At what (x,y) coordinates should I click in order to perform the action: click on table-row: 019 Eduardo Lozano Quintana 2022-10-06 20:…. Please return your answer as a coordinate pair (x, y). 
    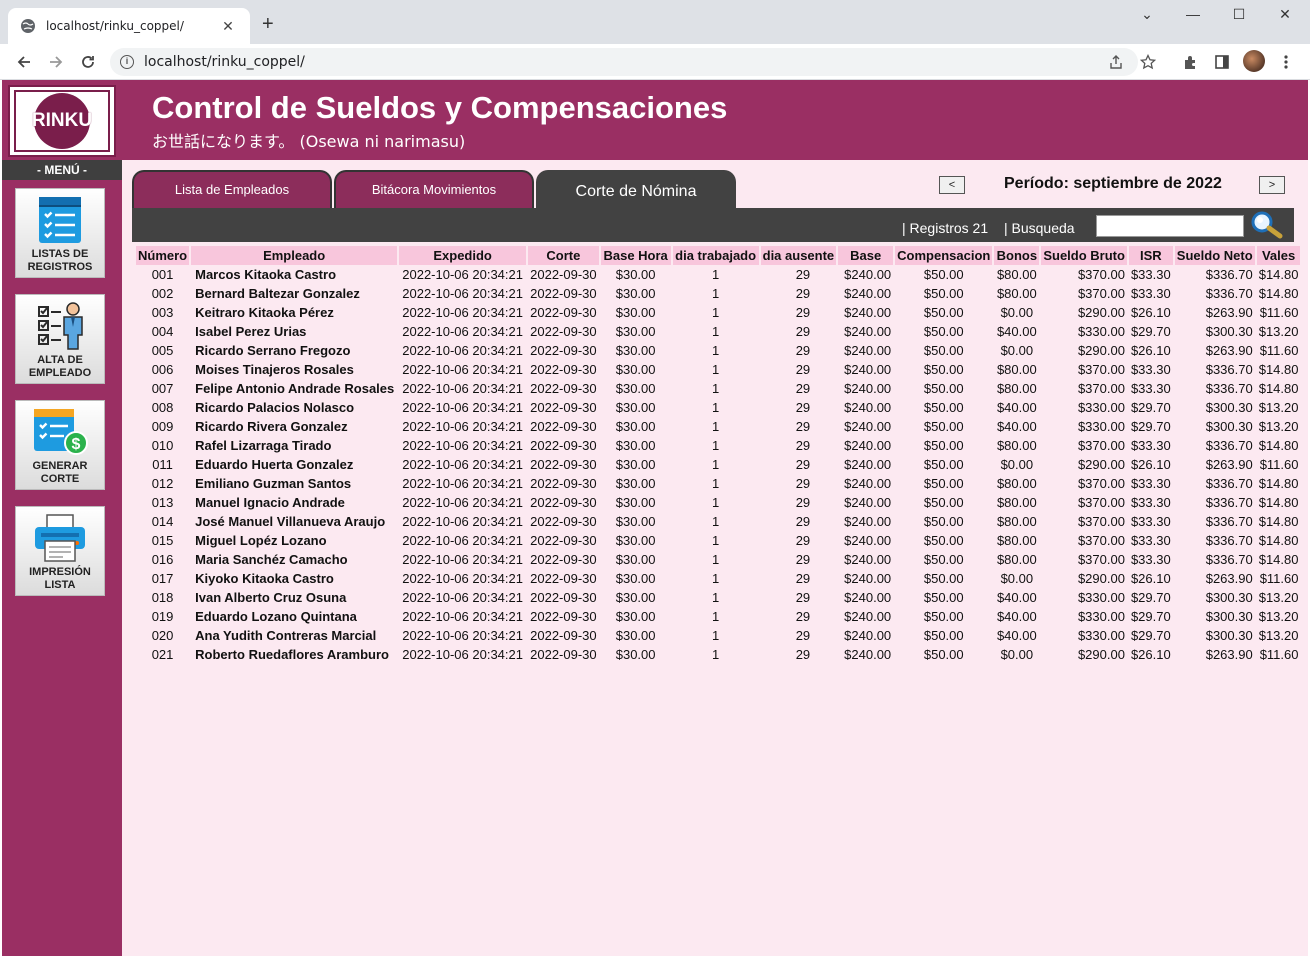
    Looking at the image, I should click on (718, 616).